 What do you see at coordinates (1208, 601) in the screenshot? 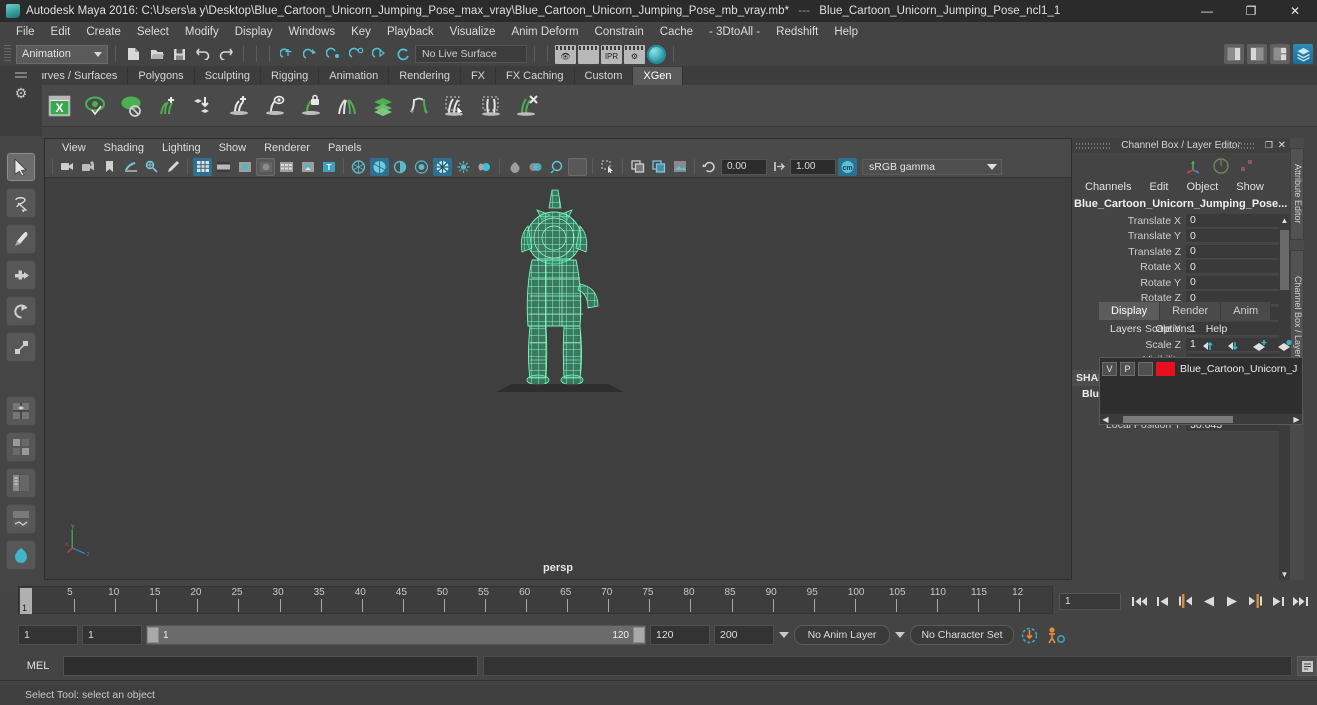
I see `play-backwards-icon` at bounding box center [1208, 601].